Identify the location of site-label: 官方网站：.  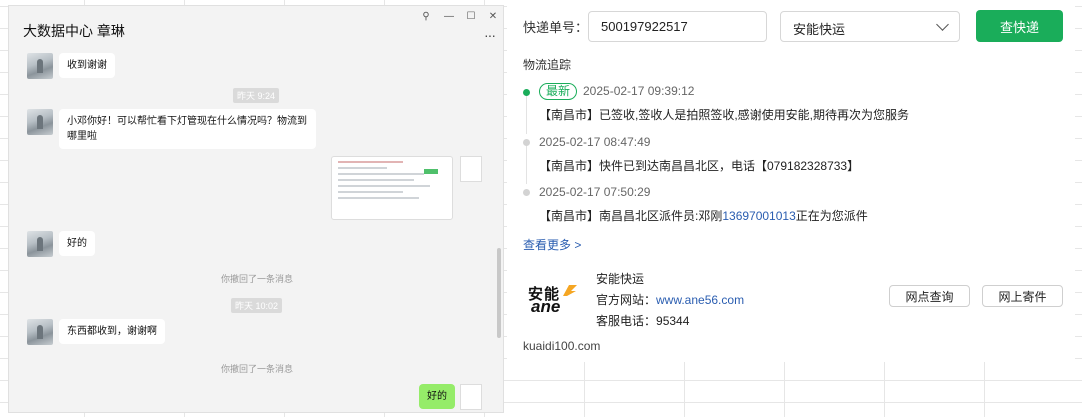
(626, 300).